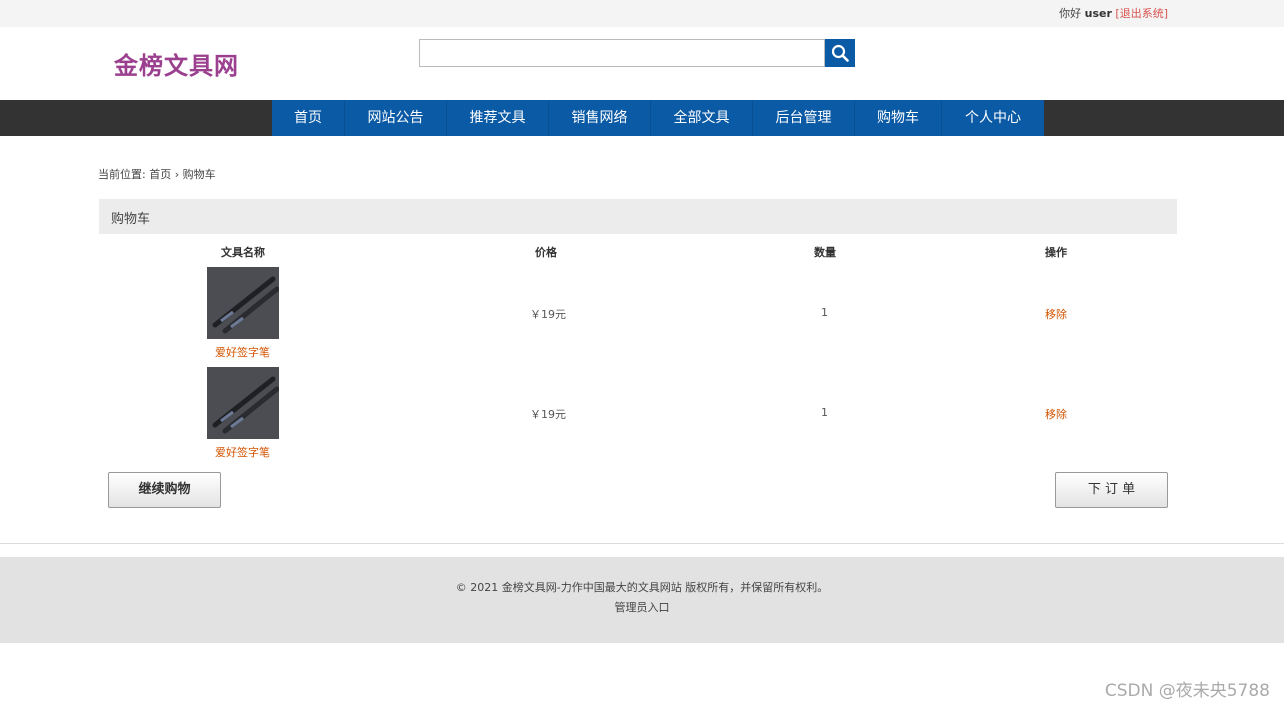 Image resolution: width=1284 pixels, height=705 pixels. Describe the element at coordinates (1113, 13) in the screenshot. I see `user-greeting: 你好 user [退出系统]` at that location.